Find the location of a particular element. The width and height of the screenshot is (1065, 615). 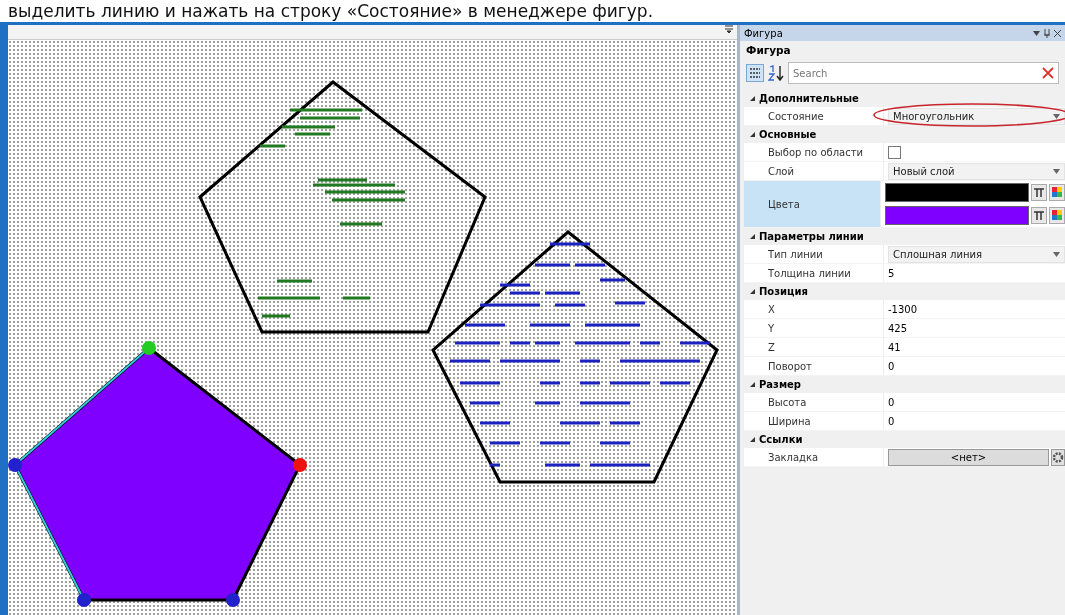

property-label: Тип линии is located at coordinates (813, 254).